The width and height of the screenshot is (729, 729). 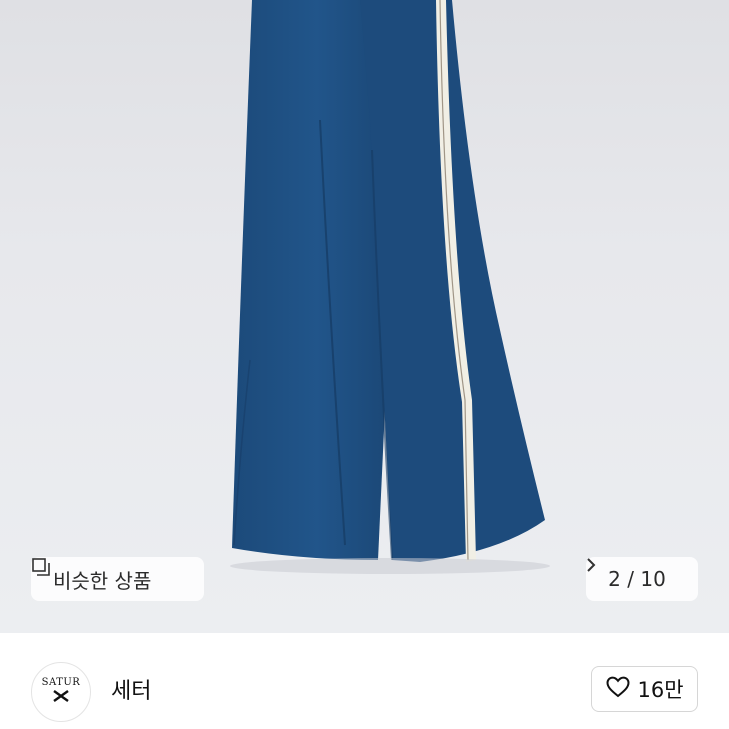 I want to click on shop-avatar: SATUR, so click(x=61, y=692).